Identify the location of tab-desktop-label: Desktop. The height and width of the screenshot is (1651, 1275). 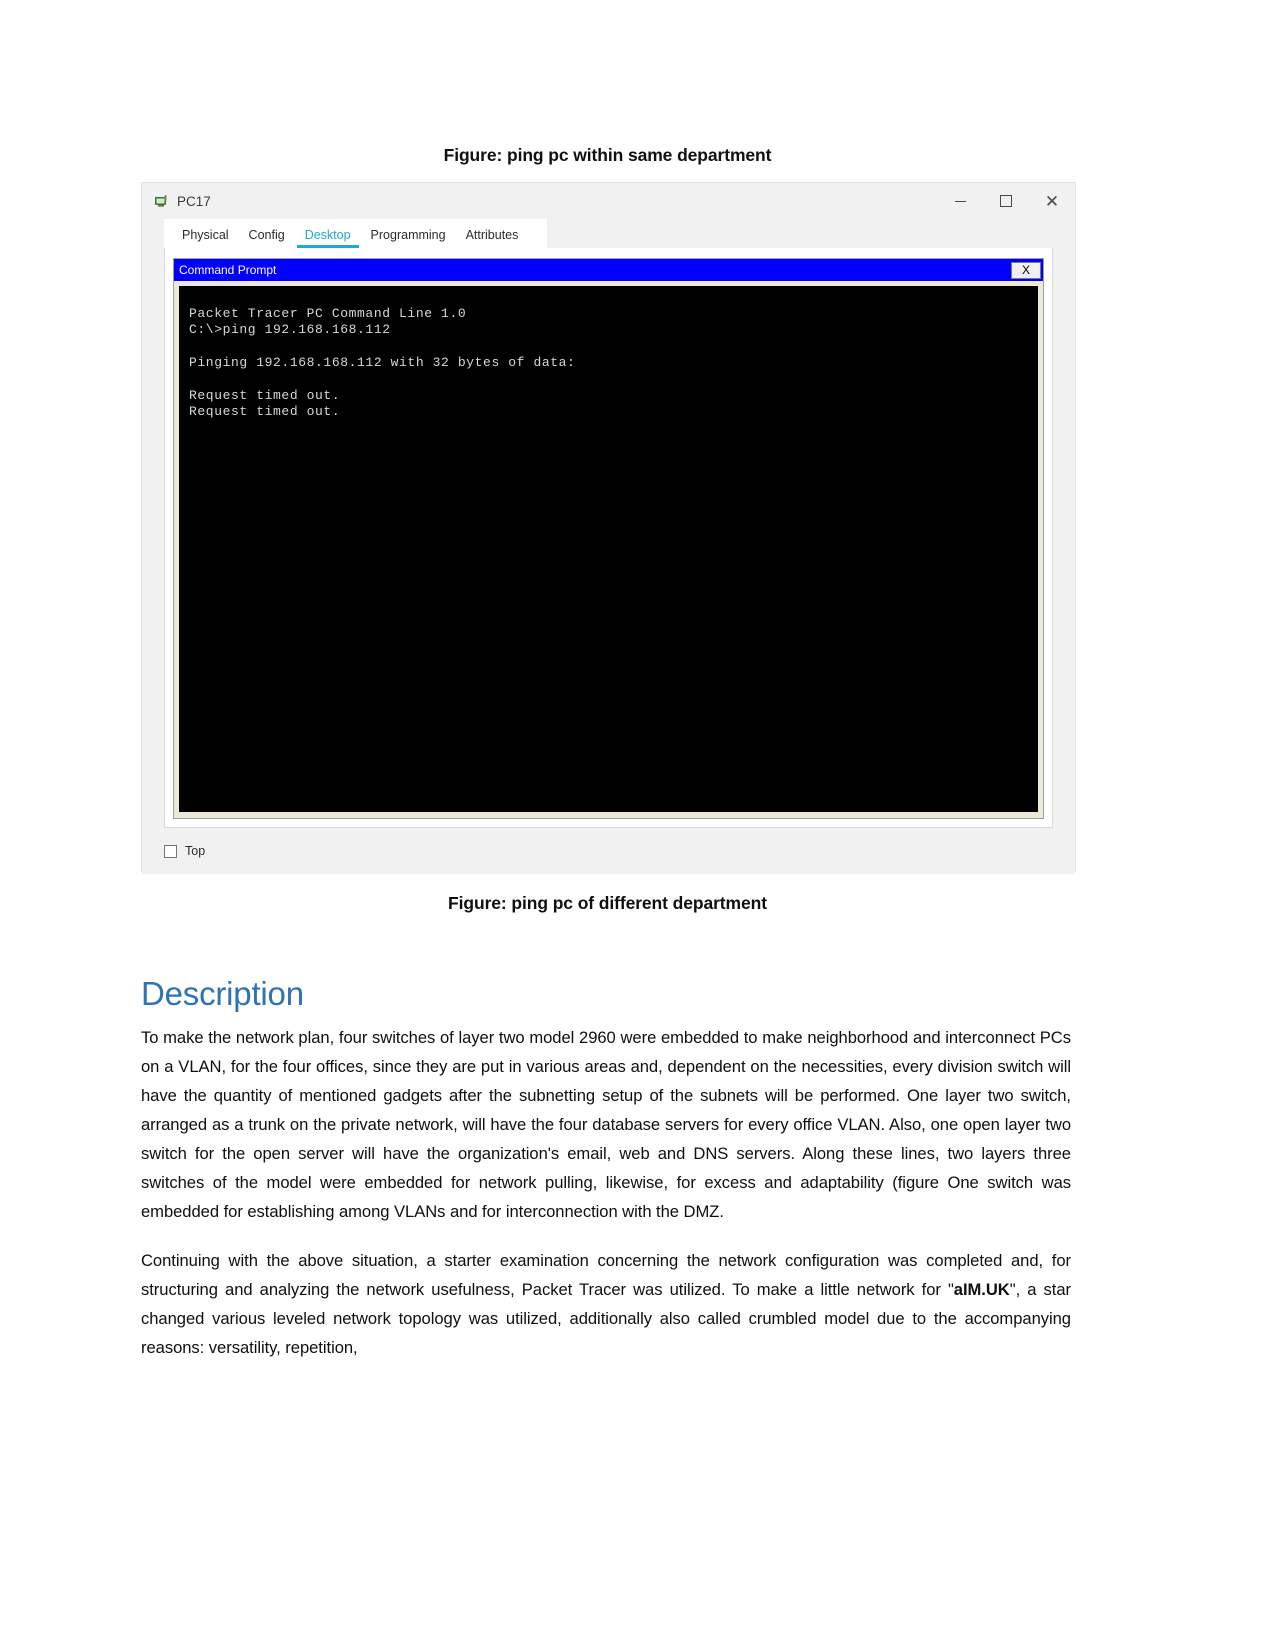
(327, 235).